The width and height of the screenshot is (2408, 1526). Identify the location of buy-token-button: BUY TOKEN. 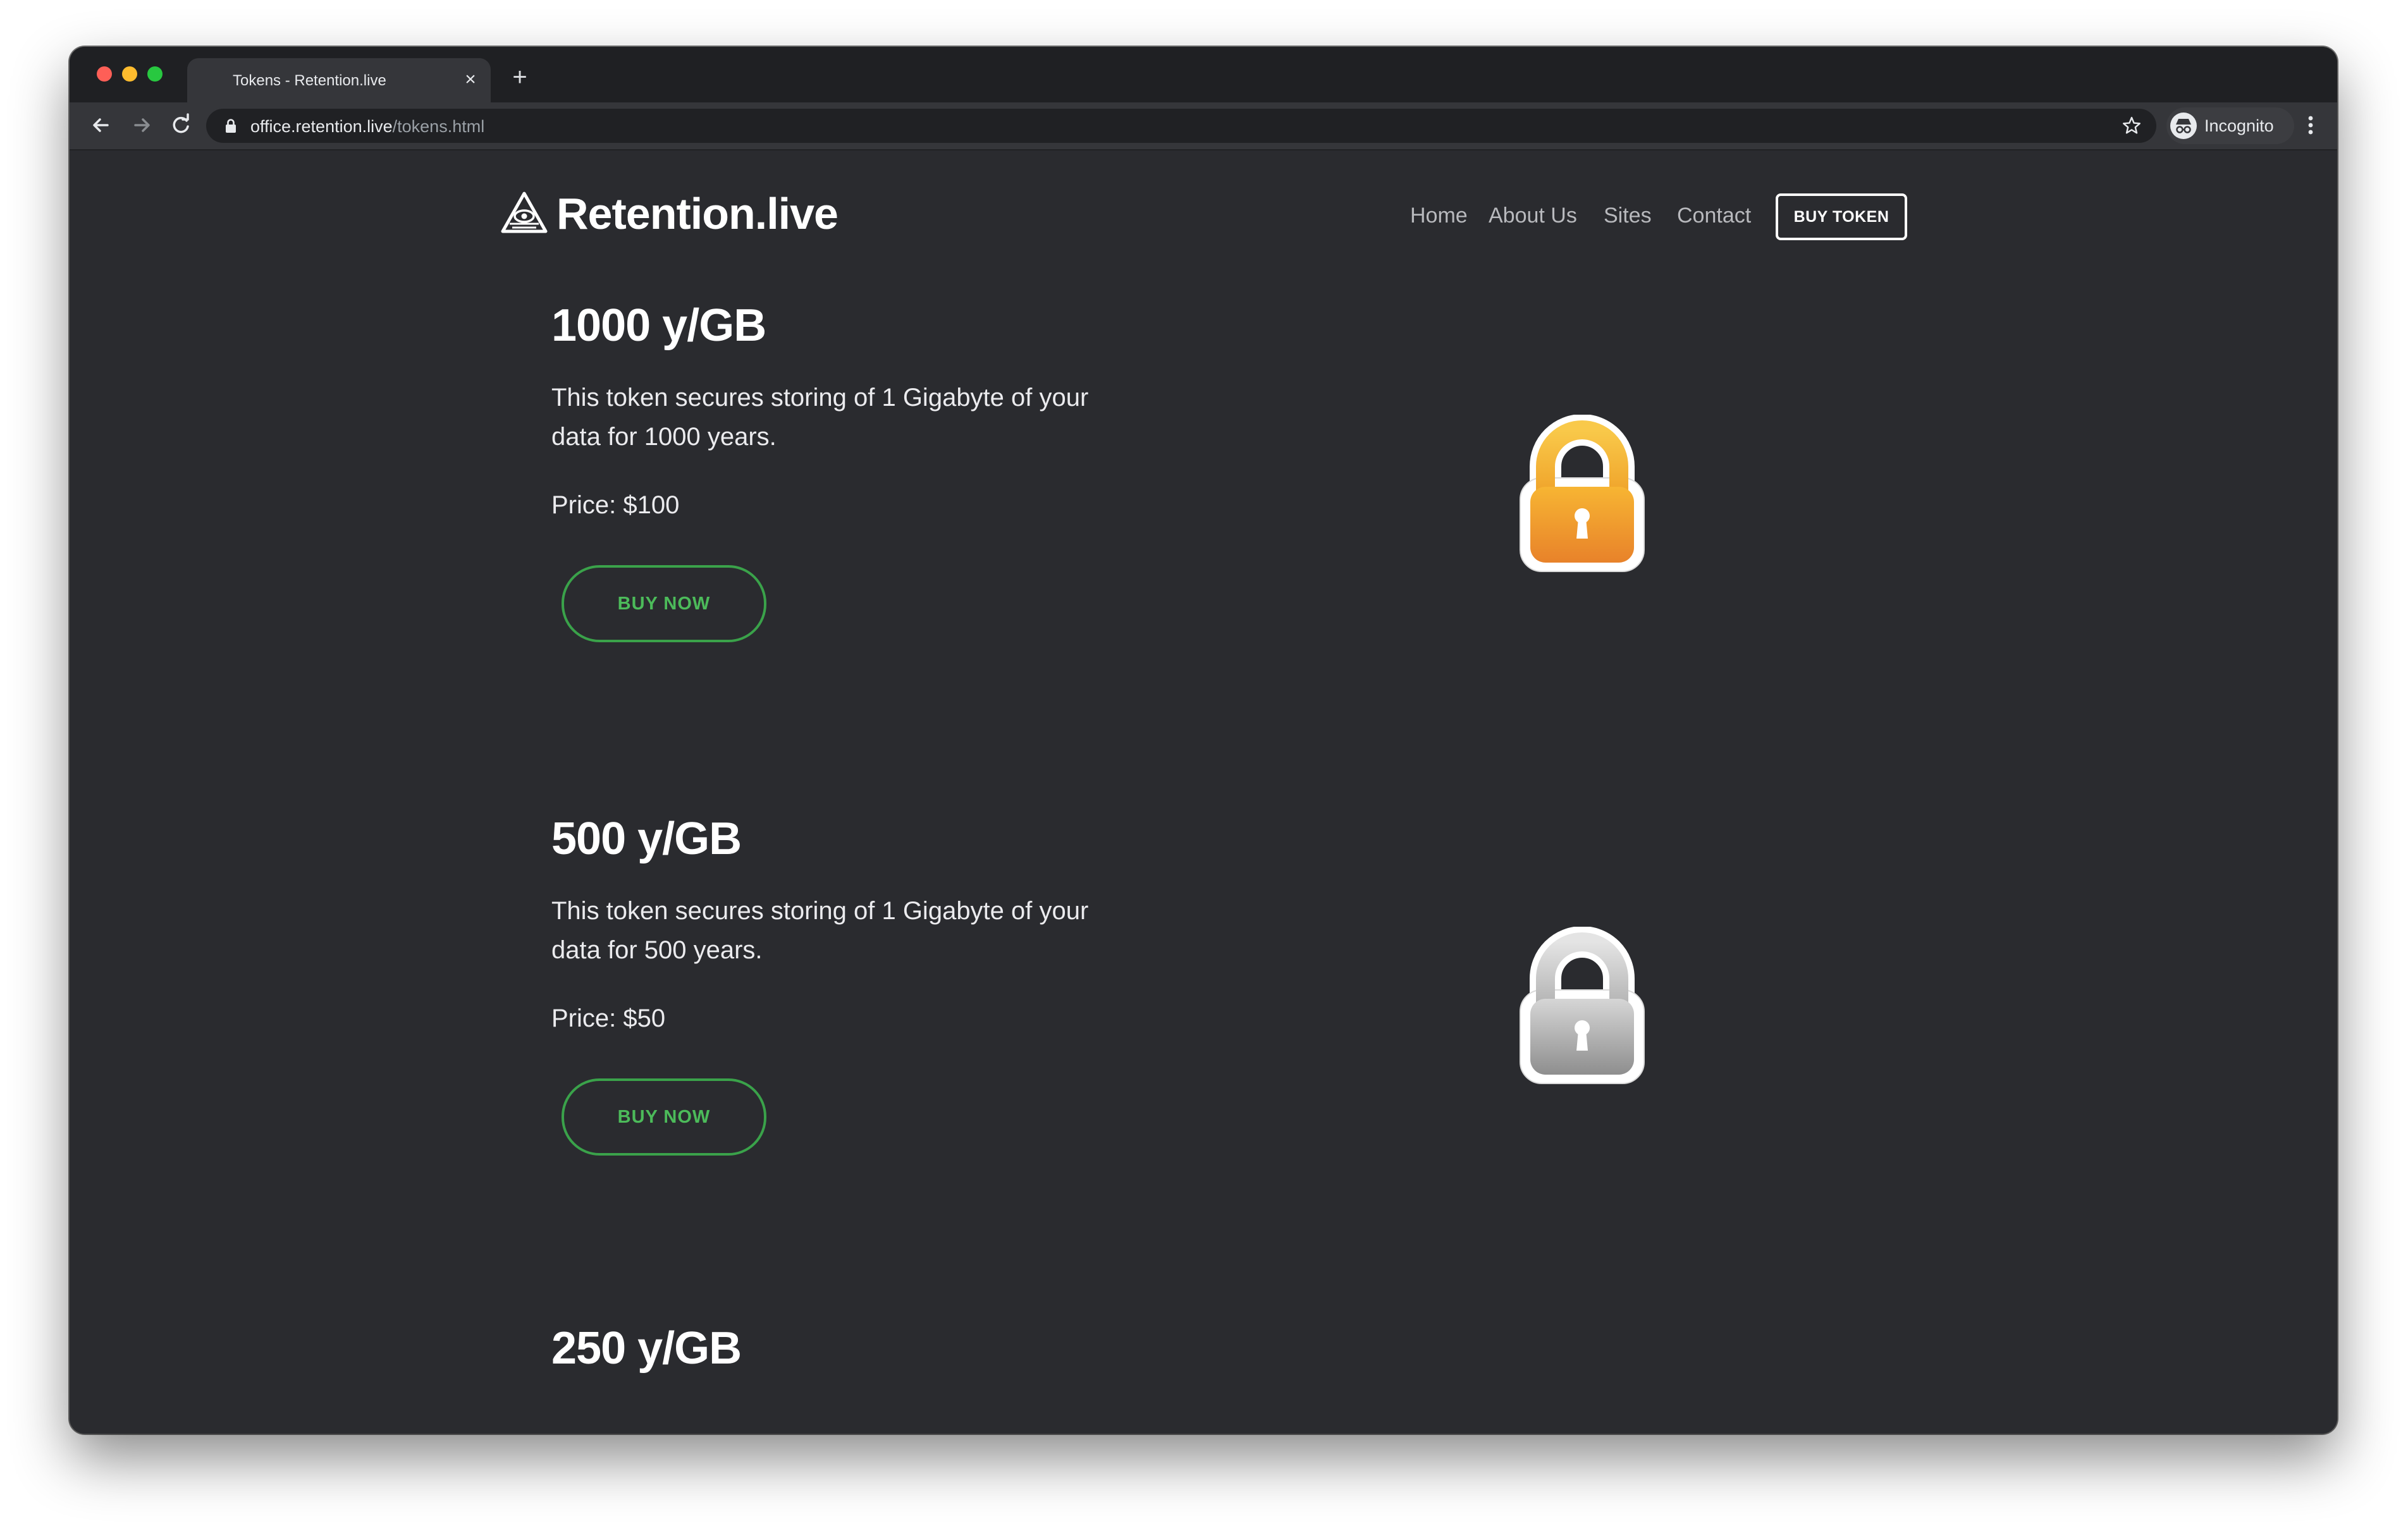
(1841, 216).